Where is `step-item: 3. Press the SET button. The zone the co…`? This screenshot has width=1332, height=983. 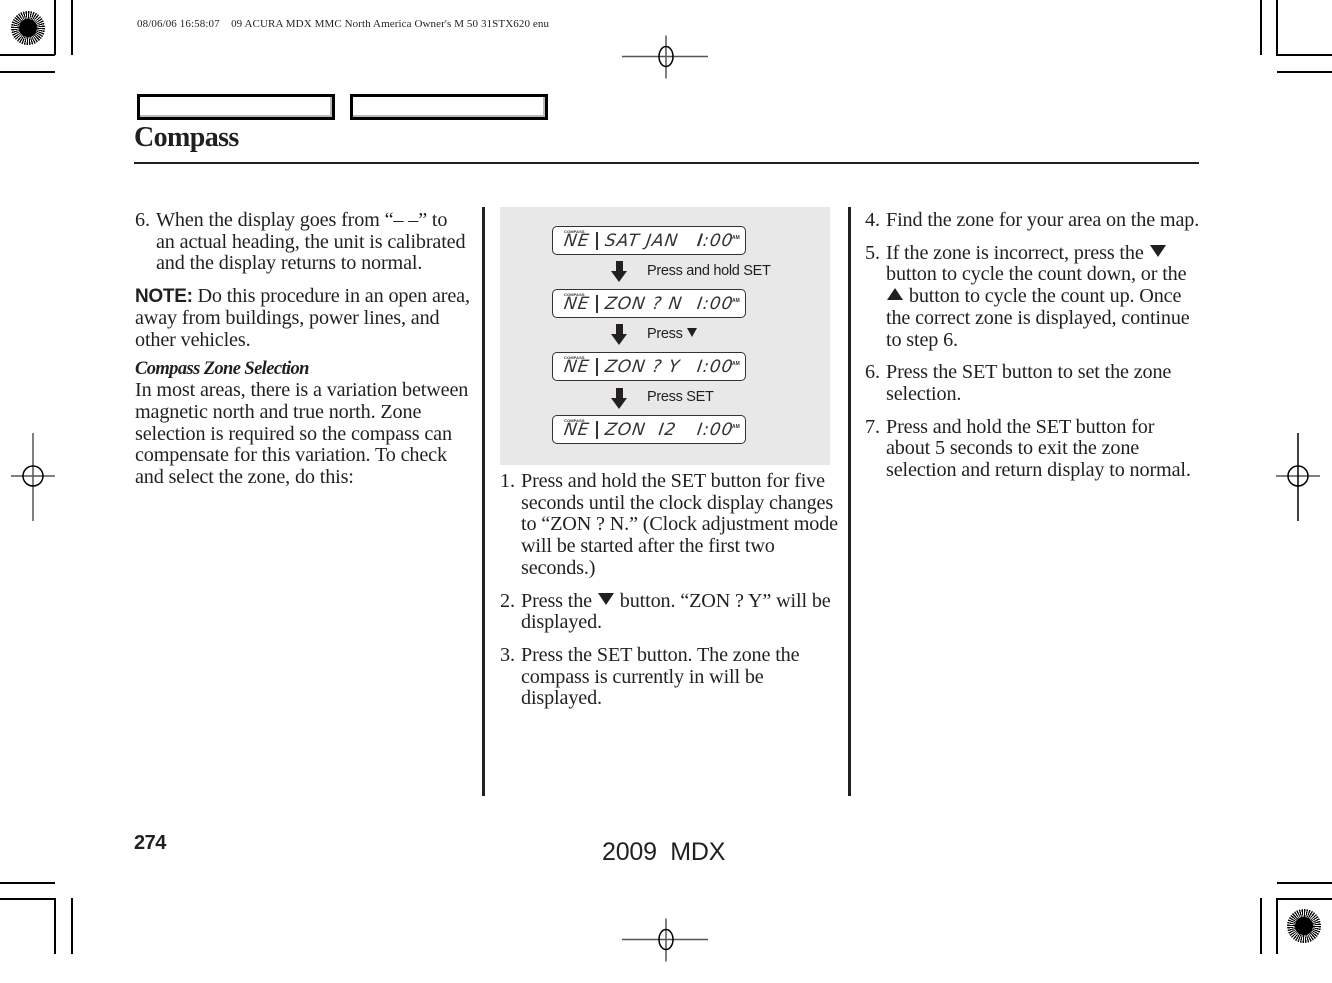 step-item: 3. Press the SET button. The zone the co… is located at coordinates (670, 676).